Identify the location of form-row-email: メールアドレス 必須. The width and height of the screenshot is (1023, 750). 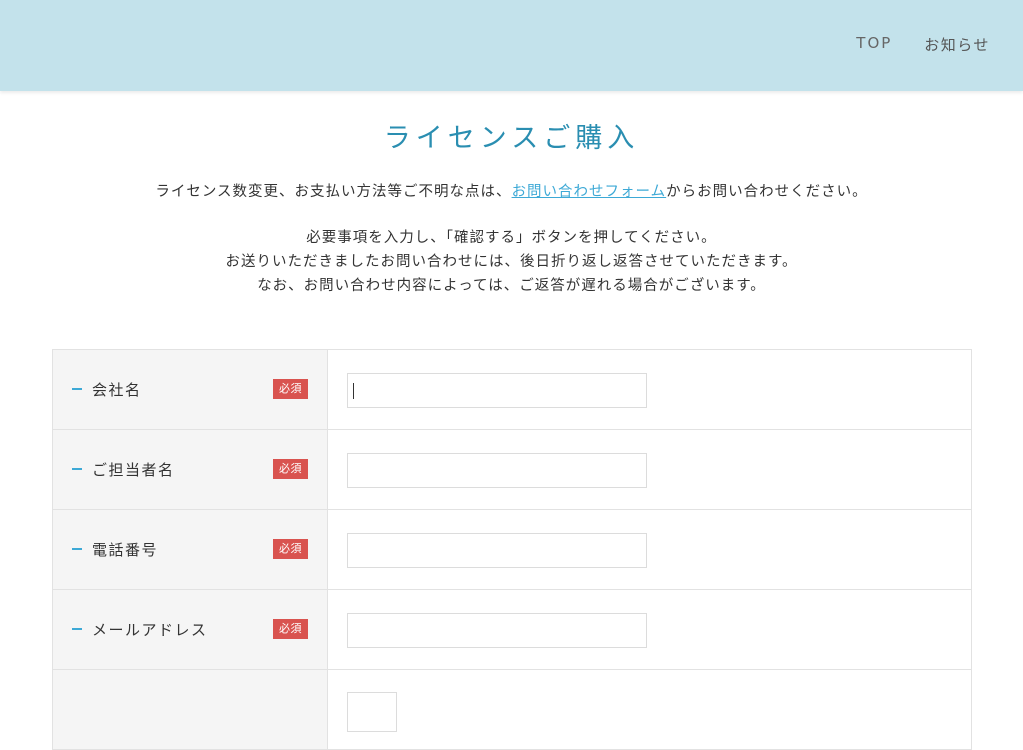
(512, 630).